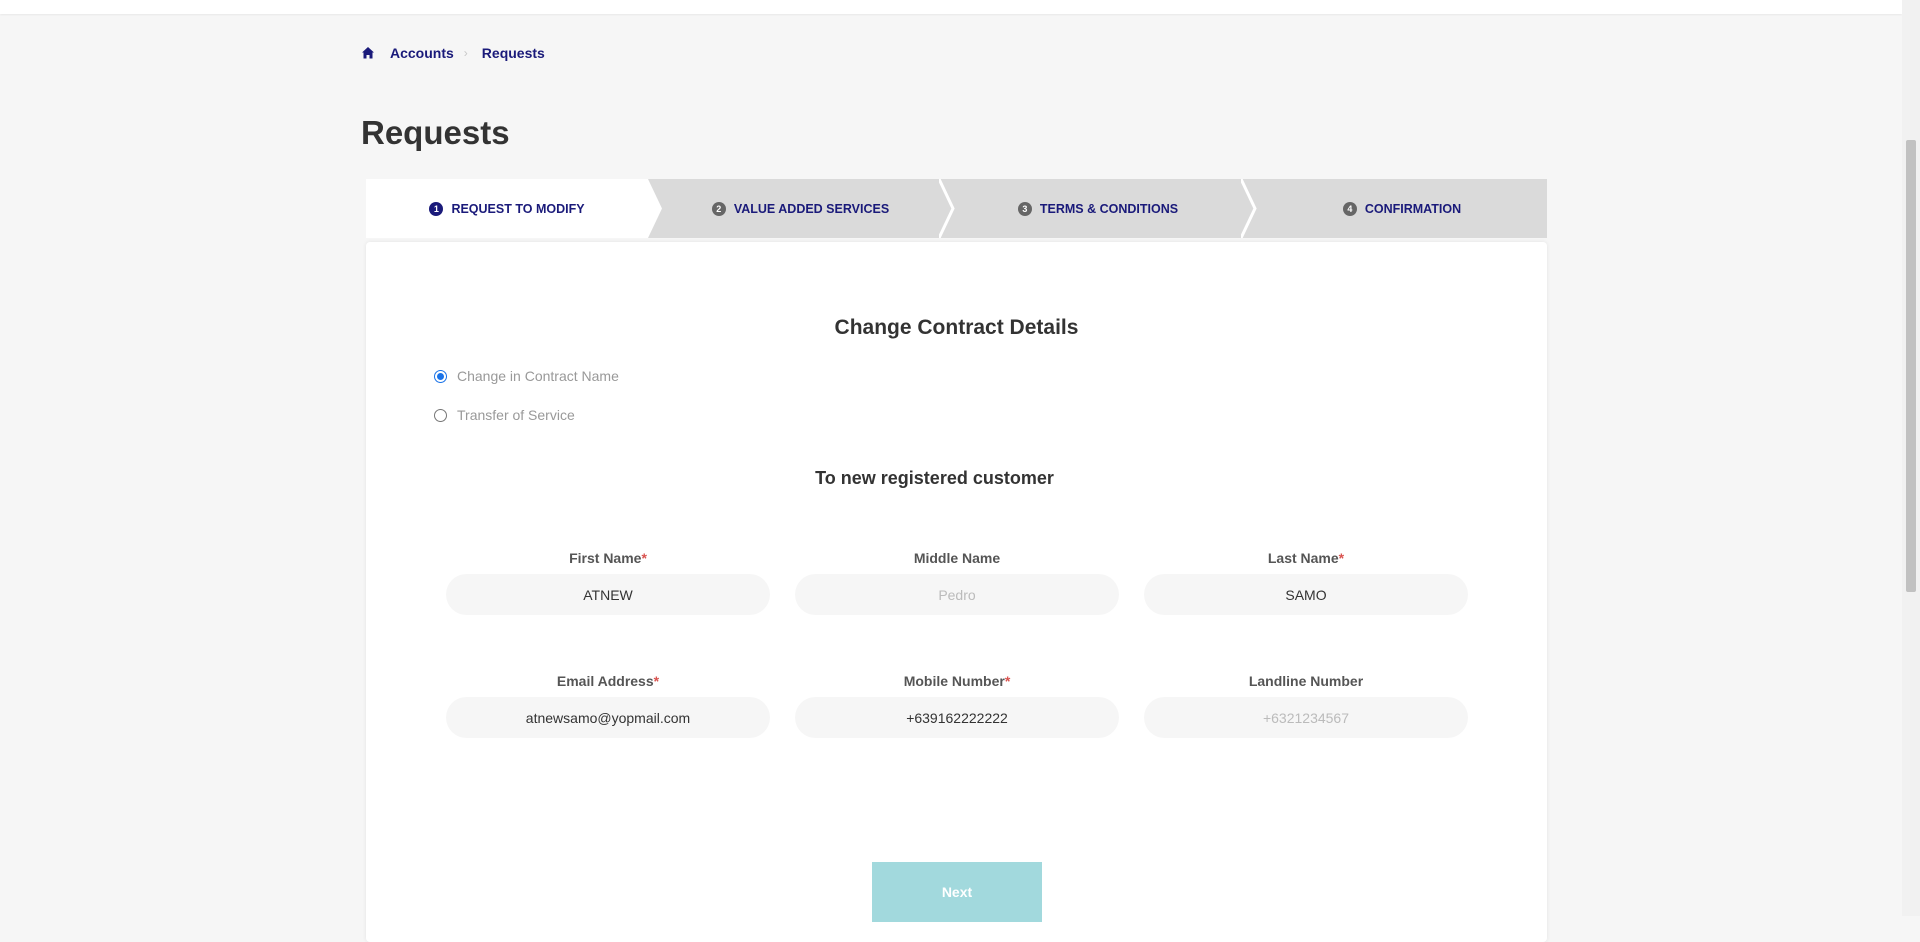 The image size is (1920, 942). Describe the element at coordinates (516, 415) in the screenshot. I see `option-label: Transfer of Service` at that location.